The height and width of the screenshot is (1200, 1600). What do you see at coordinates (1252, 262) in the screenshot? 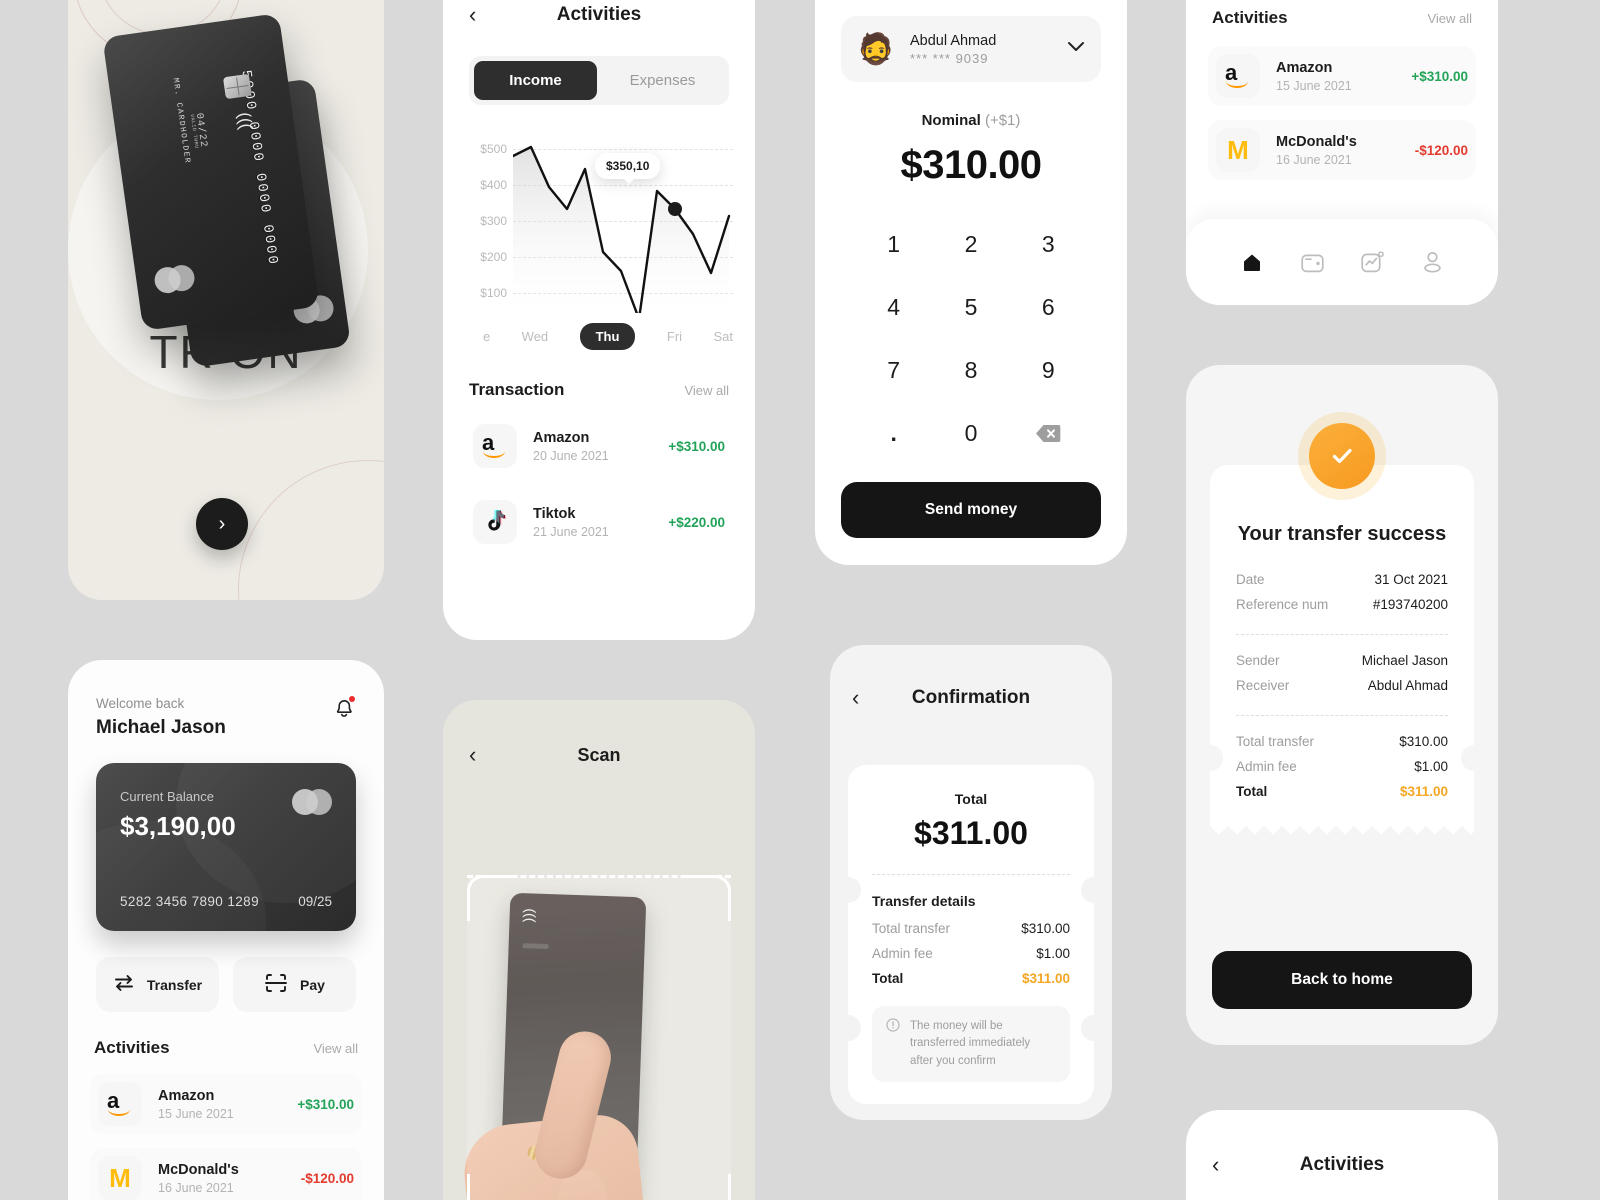
I see `home-icon` at bounding box center [1252, 262].